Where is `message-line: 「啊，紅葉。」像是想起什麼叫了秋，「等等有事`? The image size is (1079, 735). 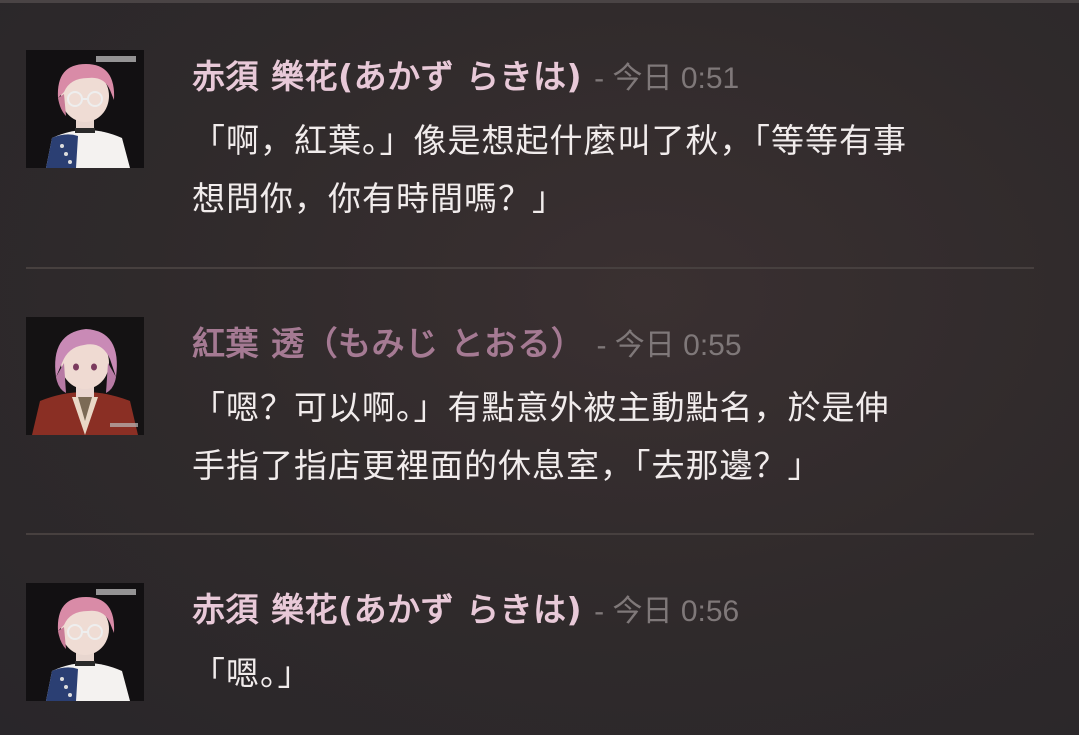 message-line: 「啊，紅葉。」像是想起什麼叫了秋，「等等有事 is located at coordinates (549, 140).